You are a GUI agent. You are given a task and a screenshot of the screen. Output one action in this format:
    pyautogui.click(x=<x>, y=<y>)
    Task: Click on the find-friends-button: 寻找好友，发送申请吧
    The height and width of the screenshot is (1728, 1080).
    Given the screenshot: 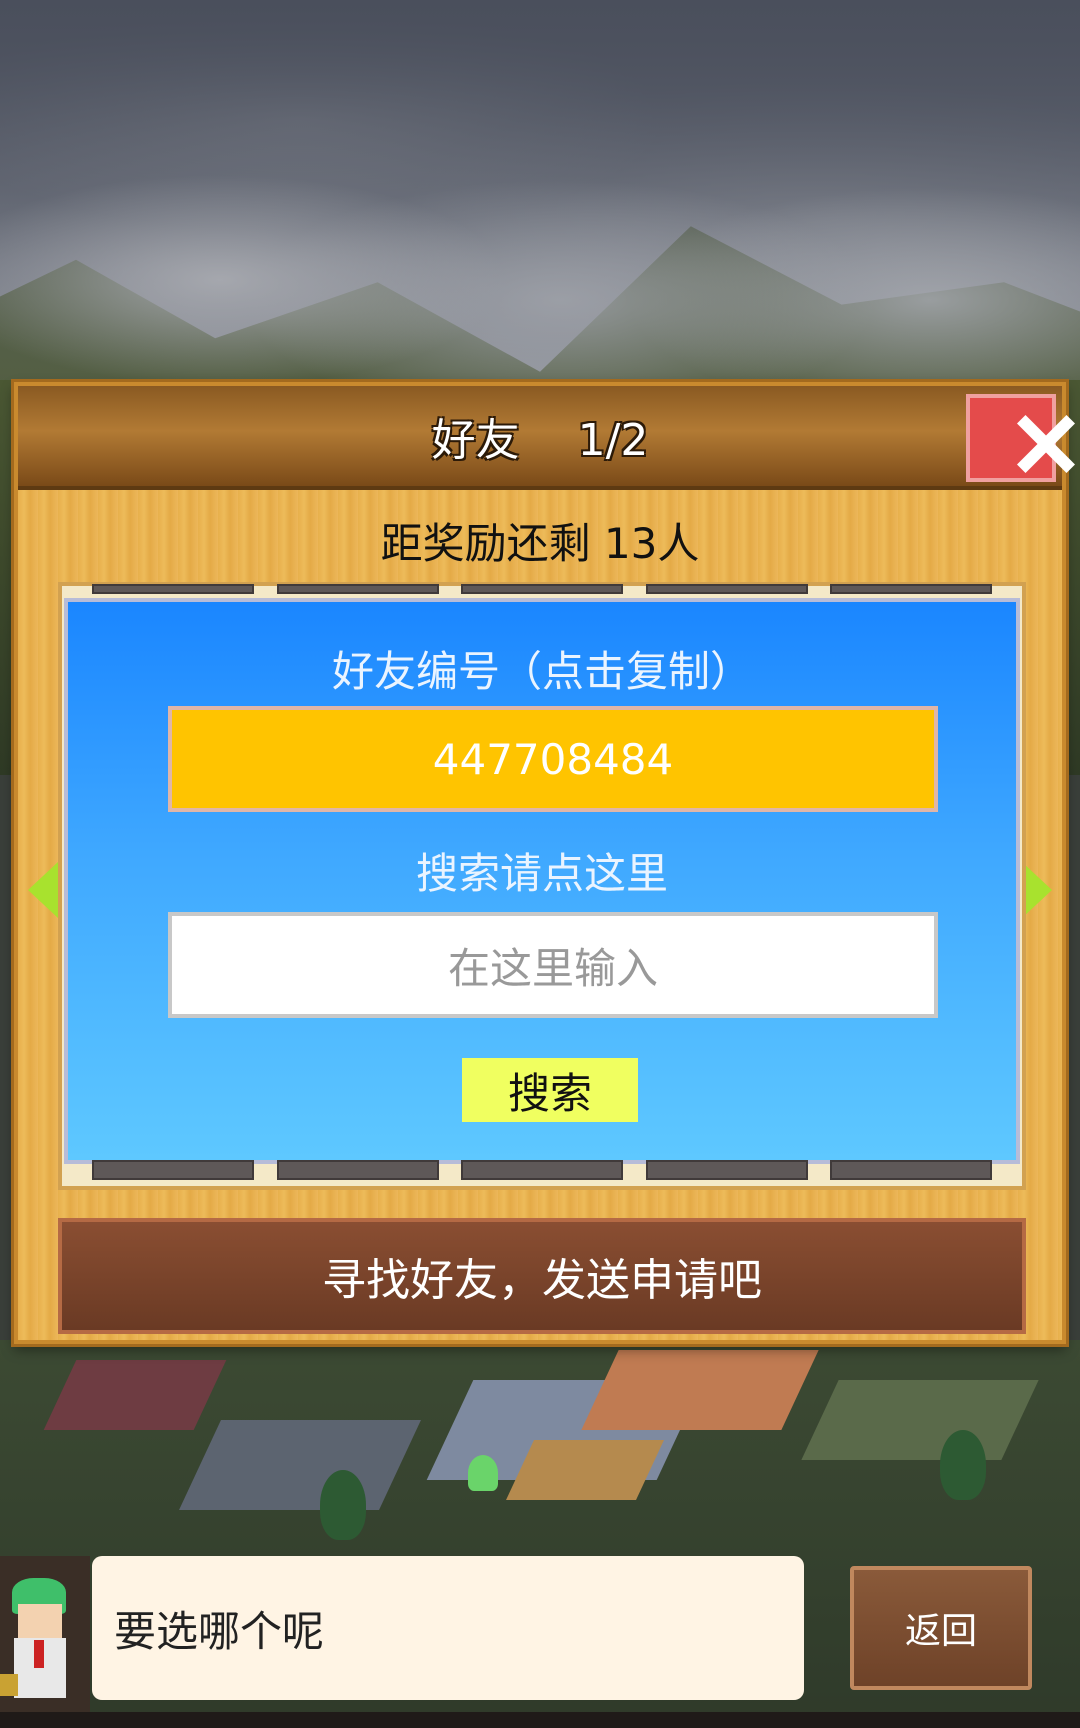 What is the action you would take?
    pyautogui.click(x=542, y=1276)
    